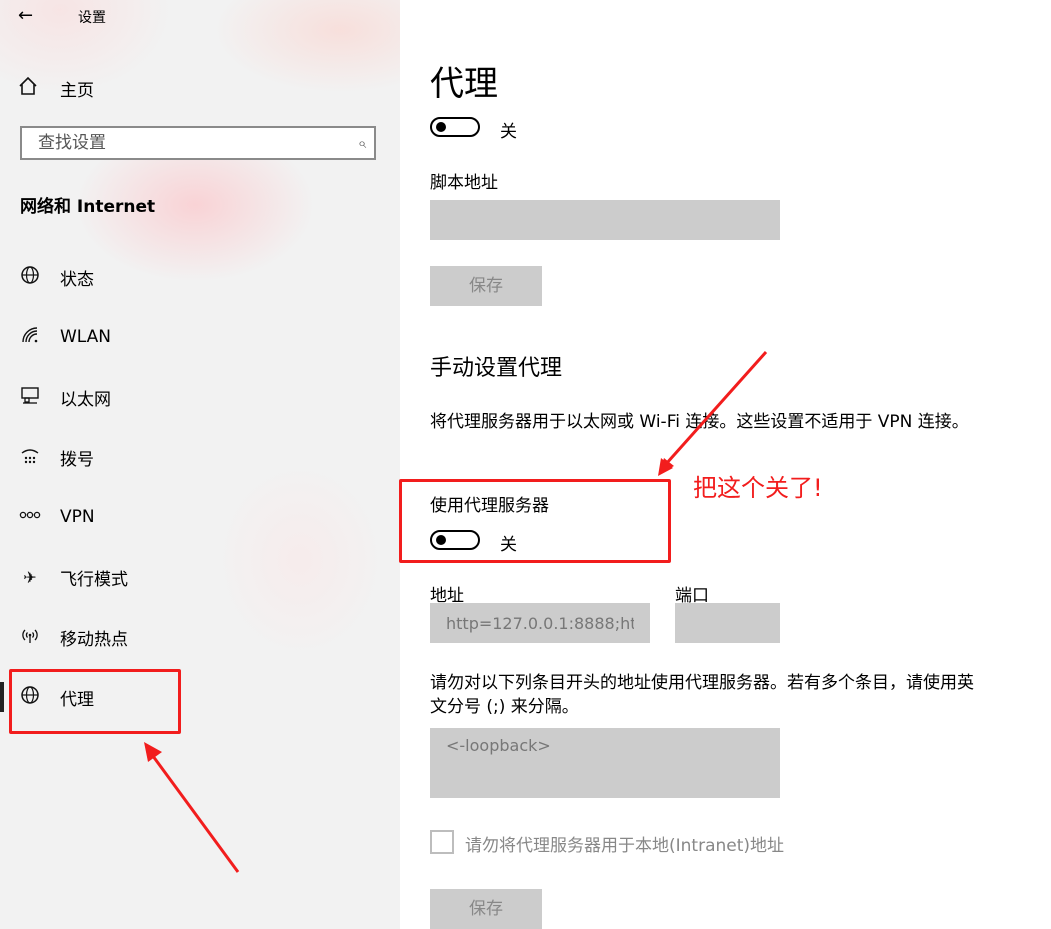 This screenshot has width=1051, height=929. Describe the element at coordinates (30, 577) in the screenshot. I see `airplane-icon: ✈` at that location.